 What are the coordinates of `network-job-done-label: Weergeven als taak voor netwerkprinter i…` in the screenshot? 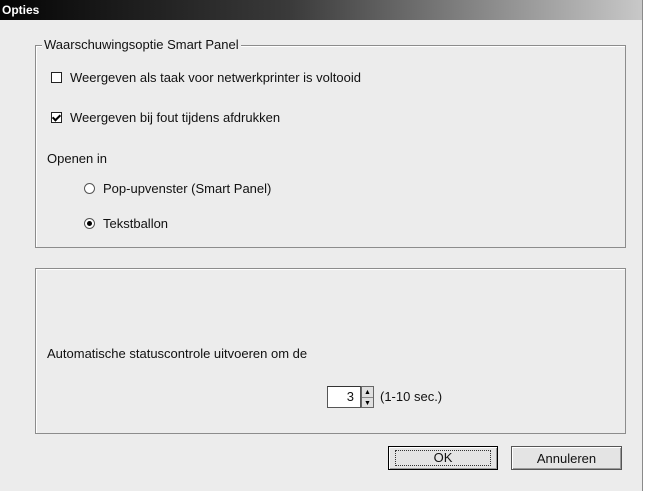 It's located at (215, 77).